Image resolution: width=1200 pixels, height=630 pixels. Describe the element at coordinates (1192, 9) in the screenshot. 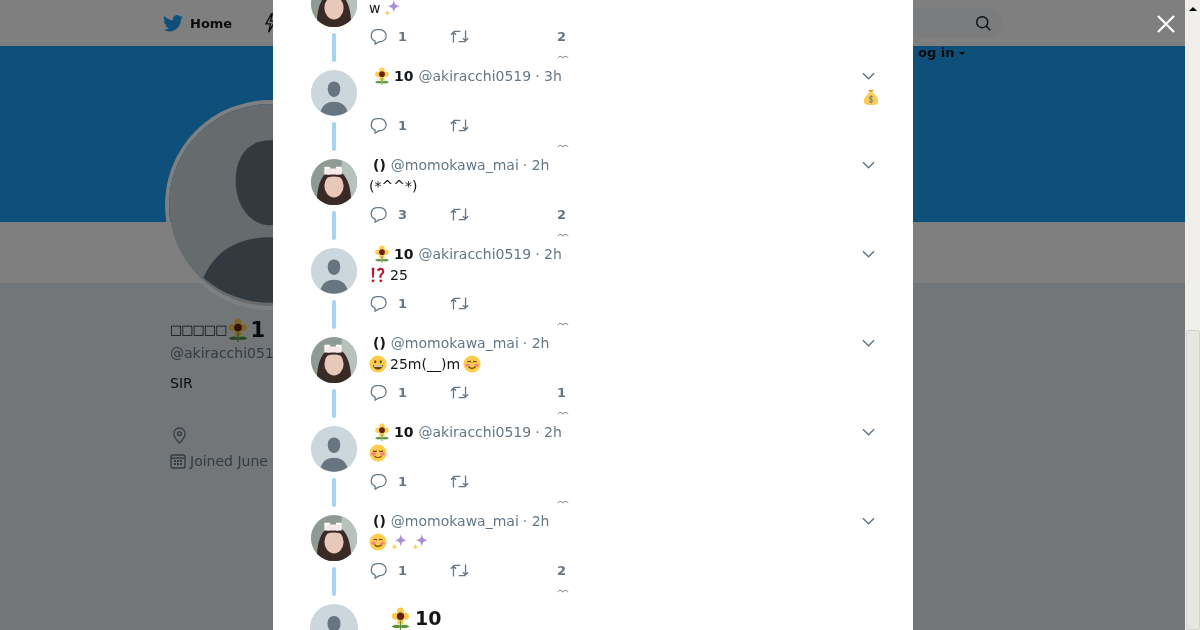

I see `scroll-up-icon` at that location.